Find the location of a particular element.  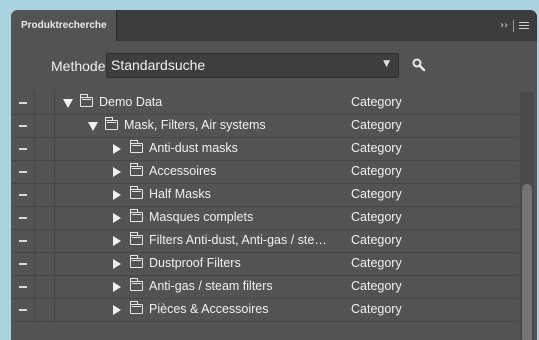

method-dropdown: Standardsuche ▼ is located at coordinates (252, 65).